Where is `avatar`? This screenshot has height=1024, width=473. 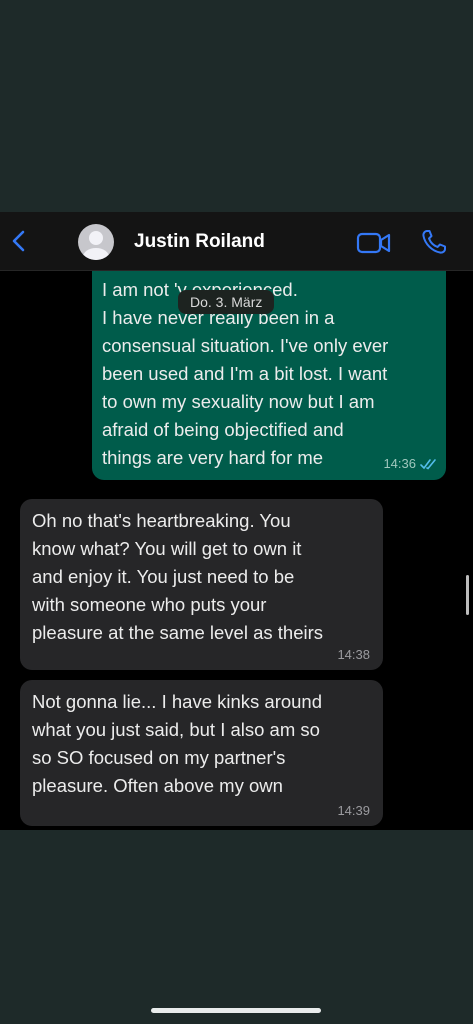
avatar is located at coordinates (96, 242).